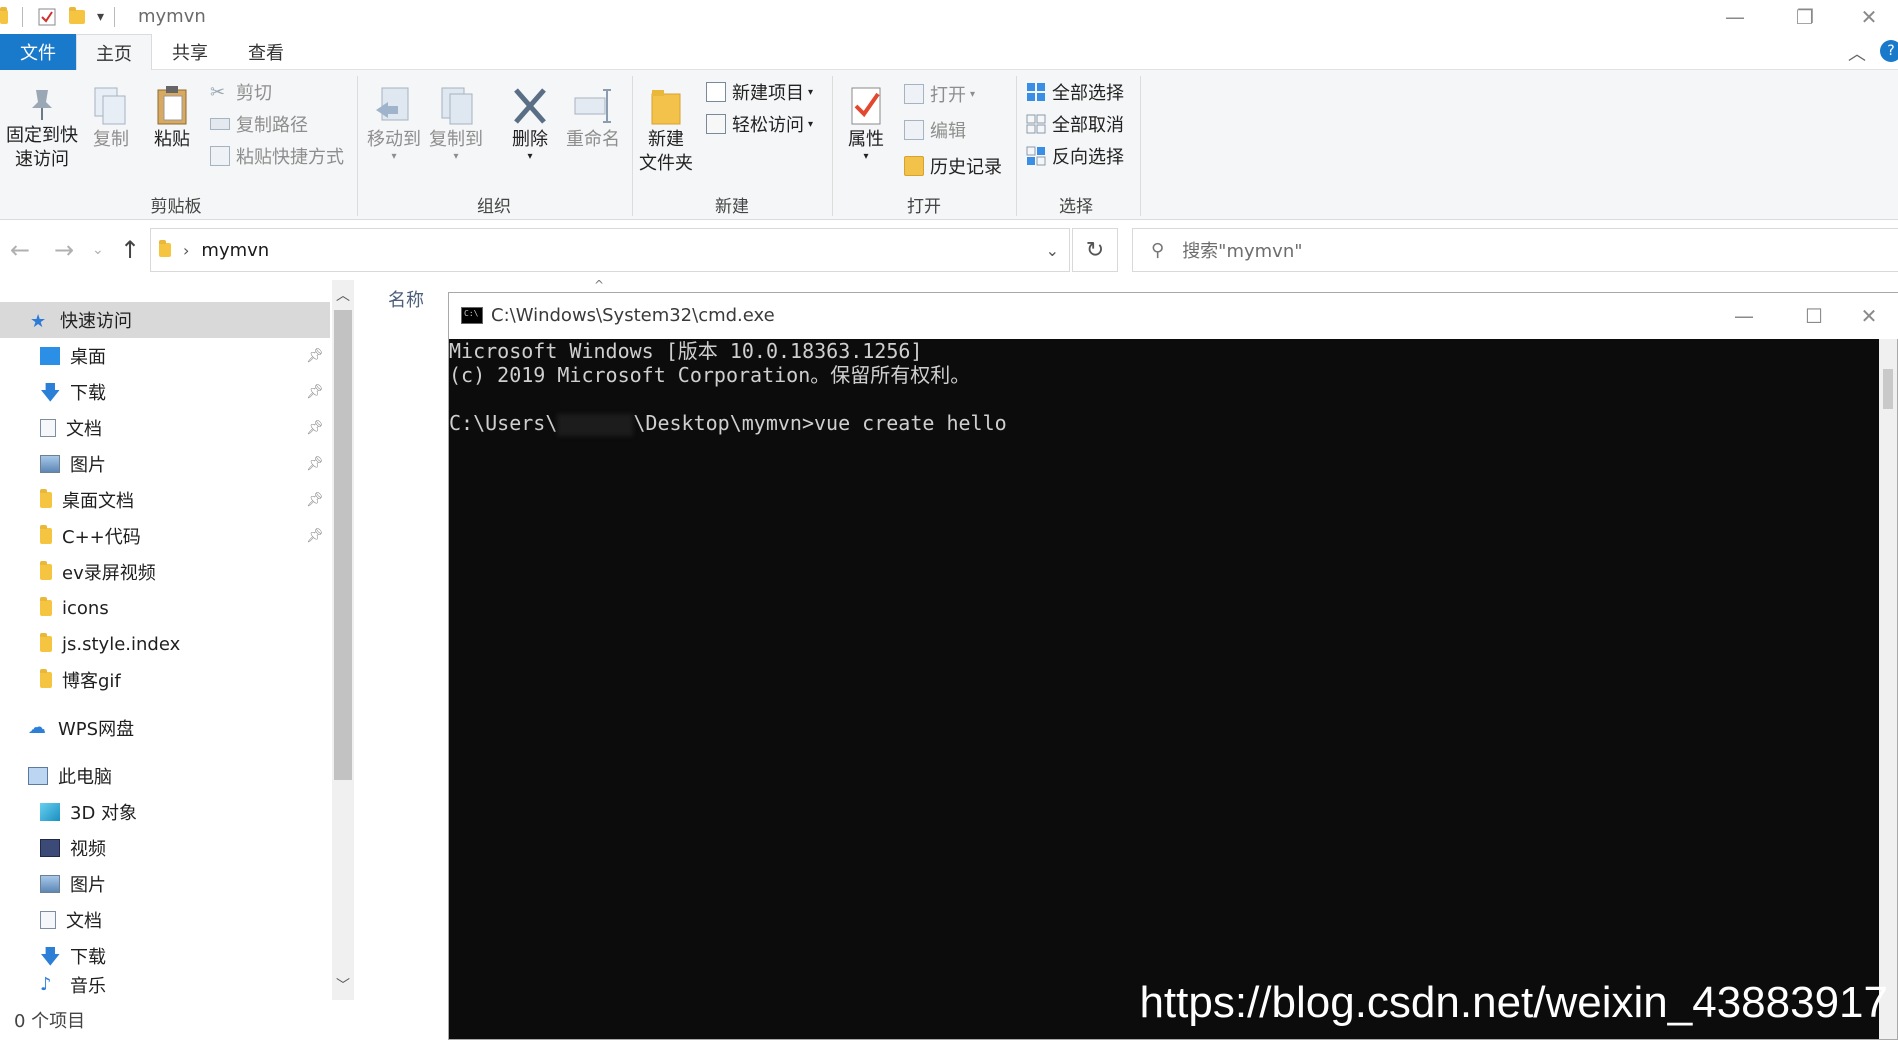 The image size is (1898, 1040). I want to click on help-icon: ?, so click(1889, 51).